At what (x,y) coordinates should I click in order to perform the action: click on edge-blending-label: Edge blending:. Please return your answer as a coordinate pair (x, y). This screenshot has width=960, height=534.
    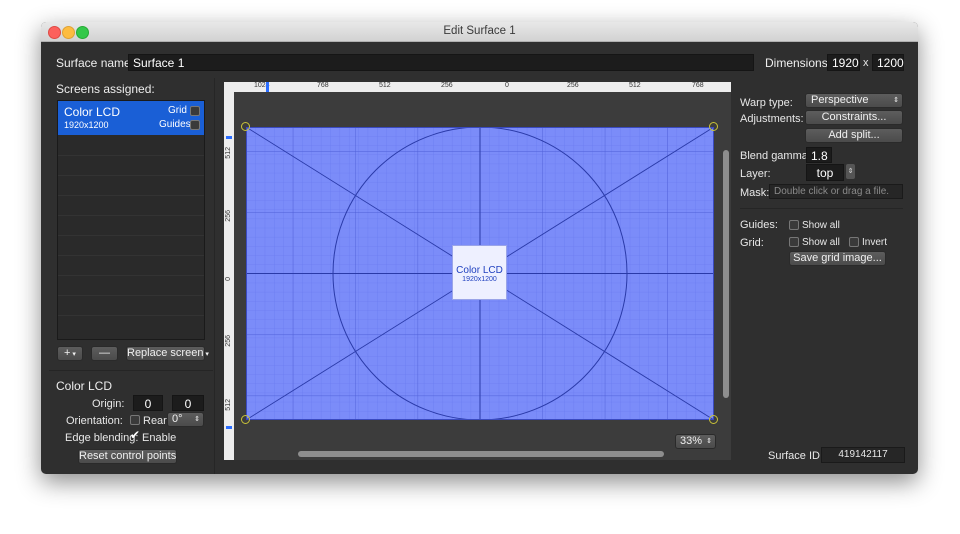
    Looking at the image, I should click on (102, 438).